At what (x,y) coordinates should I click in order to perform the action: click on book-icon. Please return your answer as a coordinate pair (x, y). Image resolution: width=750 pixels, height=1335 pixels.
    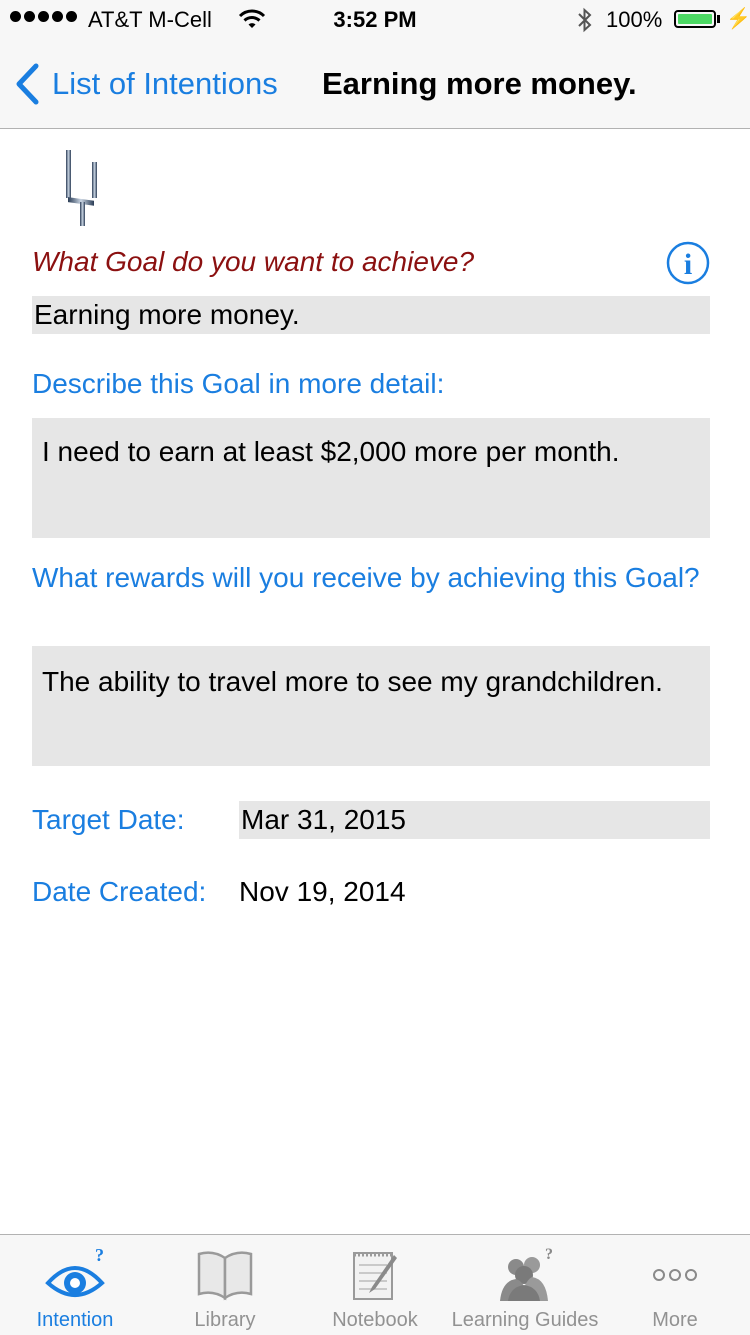
    Looking at the image, I should click on (225, 1276).